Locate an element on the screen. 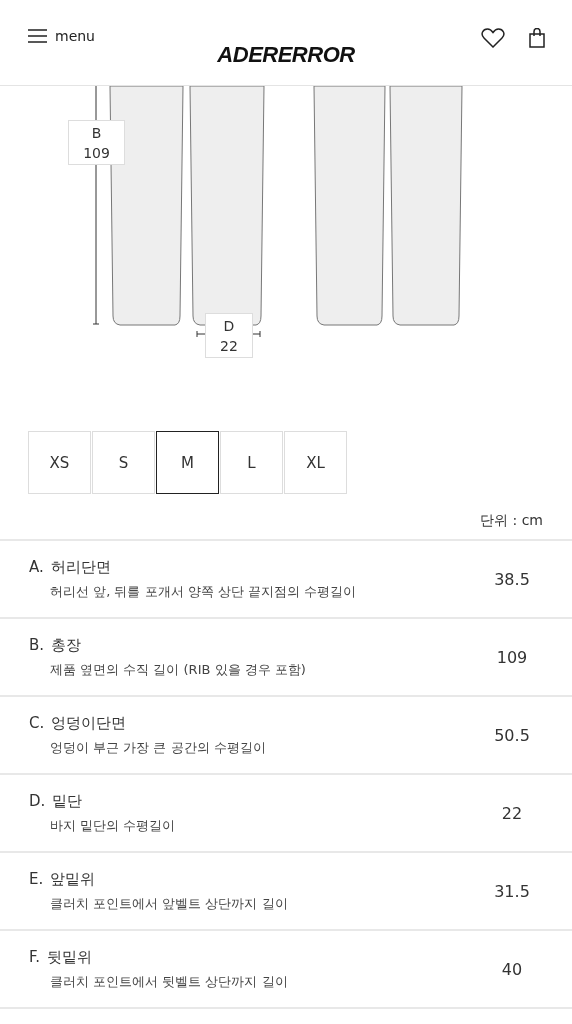  measurement-value: 31.5 is located at coordinates (512, 891).